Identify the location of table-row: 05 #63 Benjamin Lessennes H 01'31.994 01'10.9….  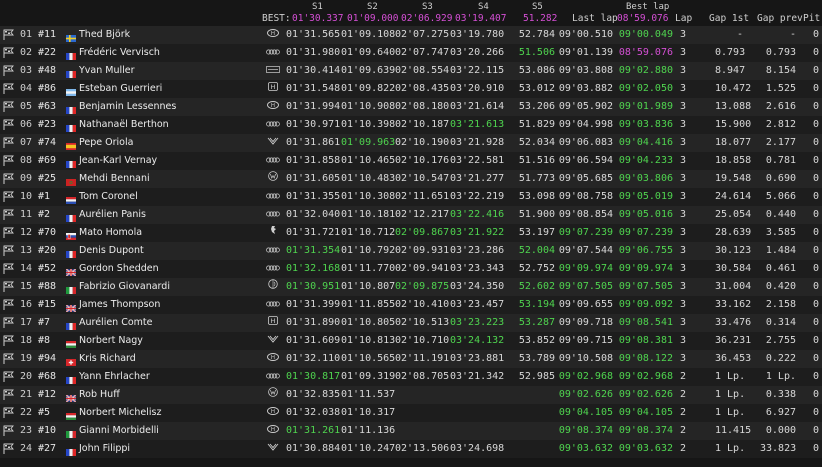
(411, 107).